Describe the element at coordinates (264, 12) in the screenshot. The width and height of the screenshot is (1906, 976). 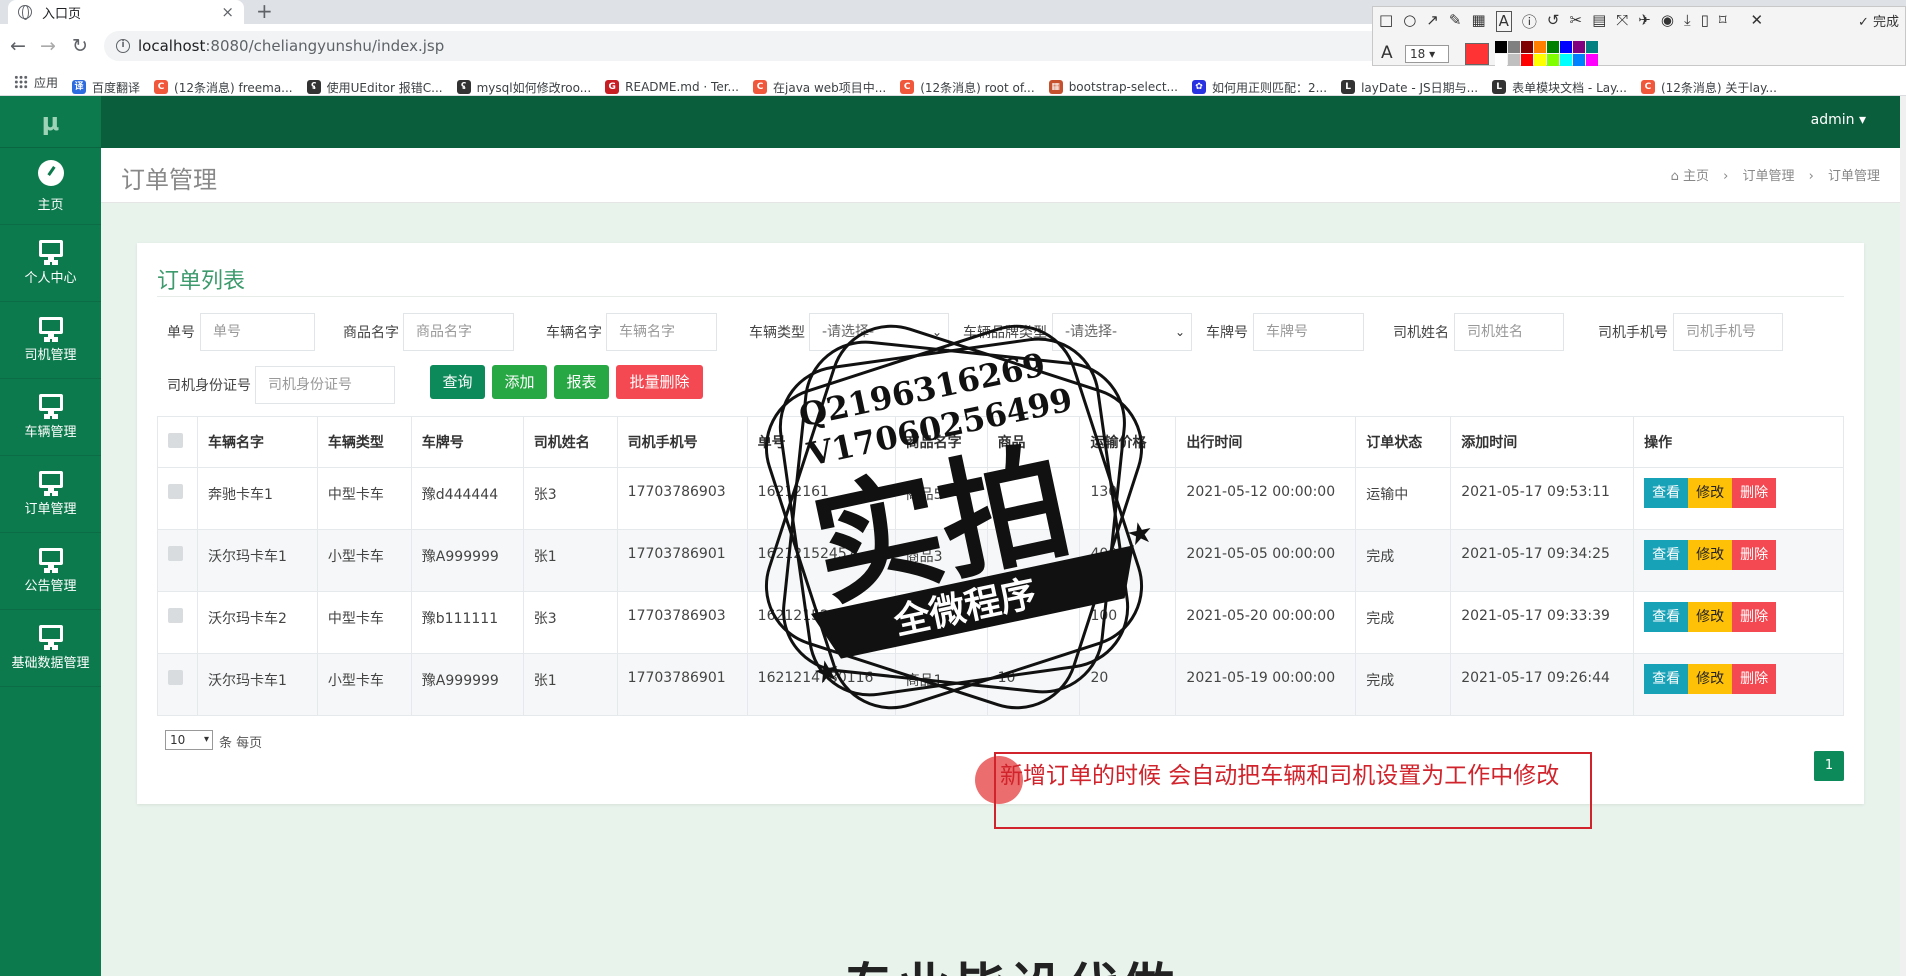
I see `new-tab-button: +` at that location.